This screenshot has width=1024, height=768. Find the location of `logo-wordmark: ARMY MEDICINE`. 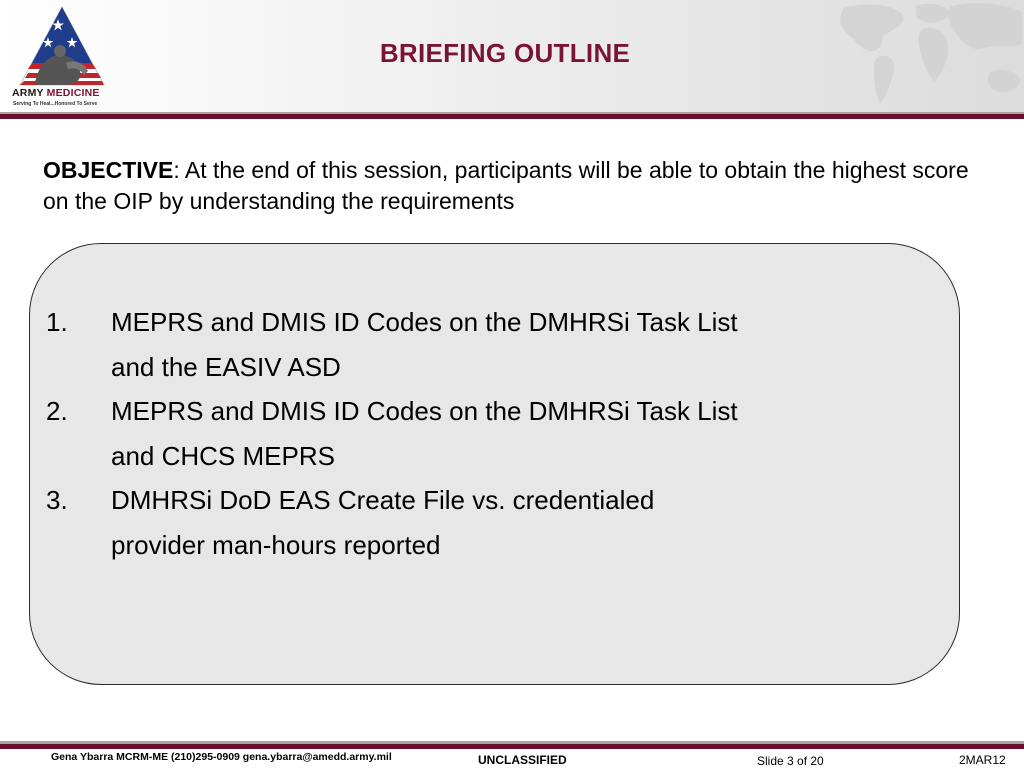

logo-wordmark: ARMY MEDICINE is located at coordinates (64, 93).